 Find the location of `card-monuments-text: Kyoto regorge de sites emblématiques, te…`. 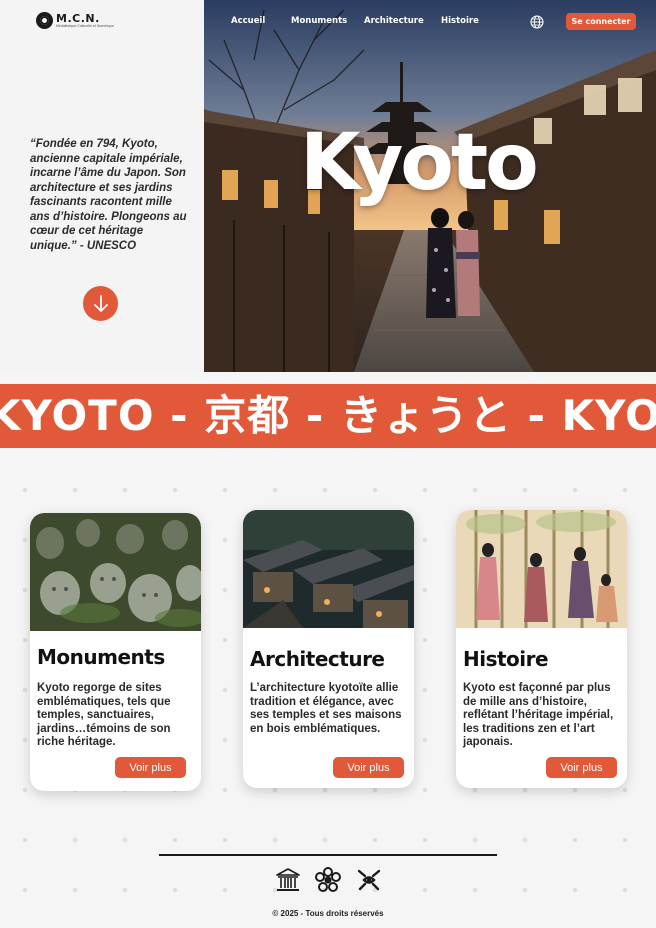

card-monuments-text: Kyoto regorge de sites emblématiques, te… is located at coordinates (104, 715).